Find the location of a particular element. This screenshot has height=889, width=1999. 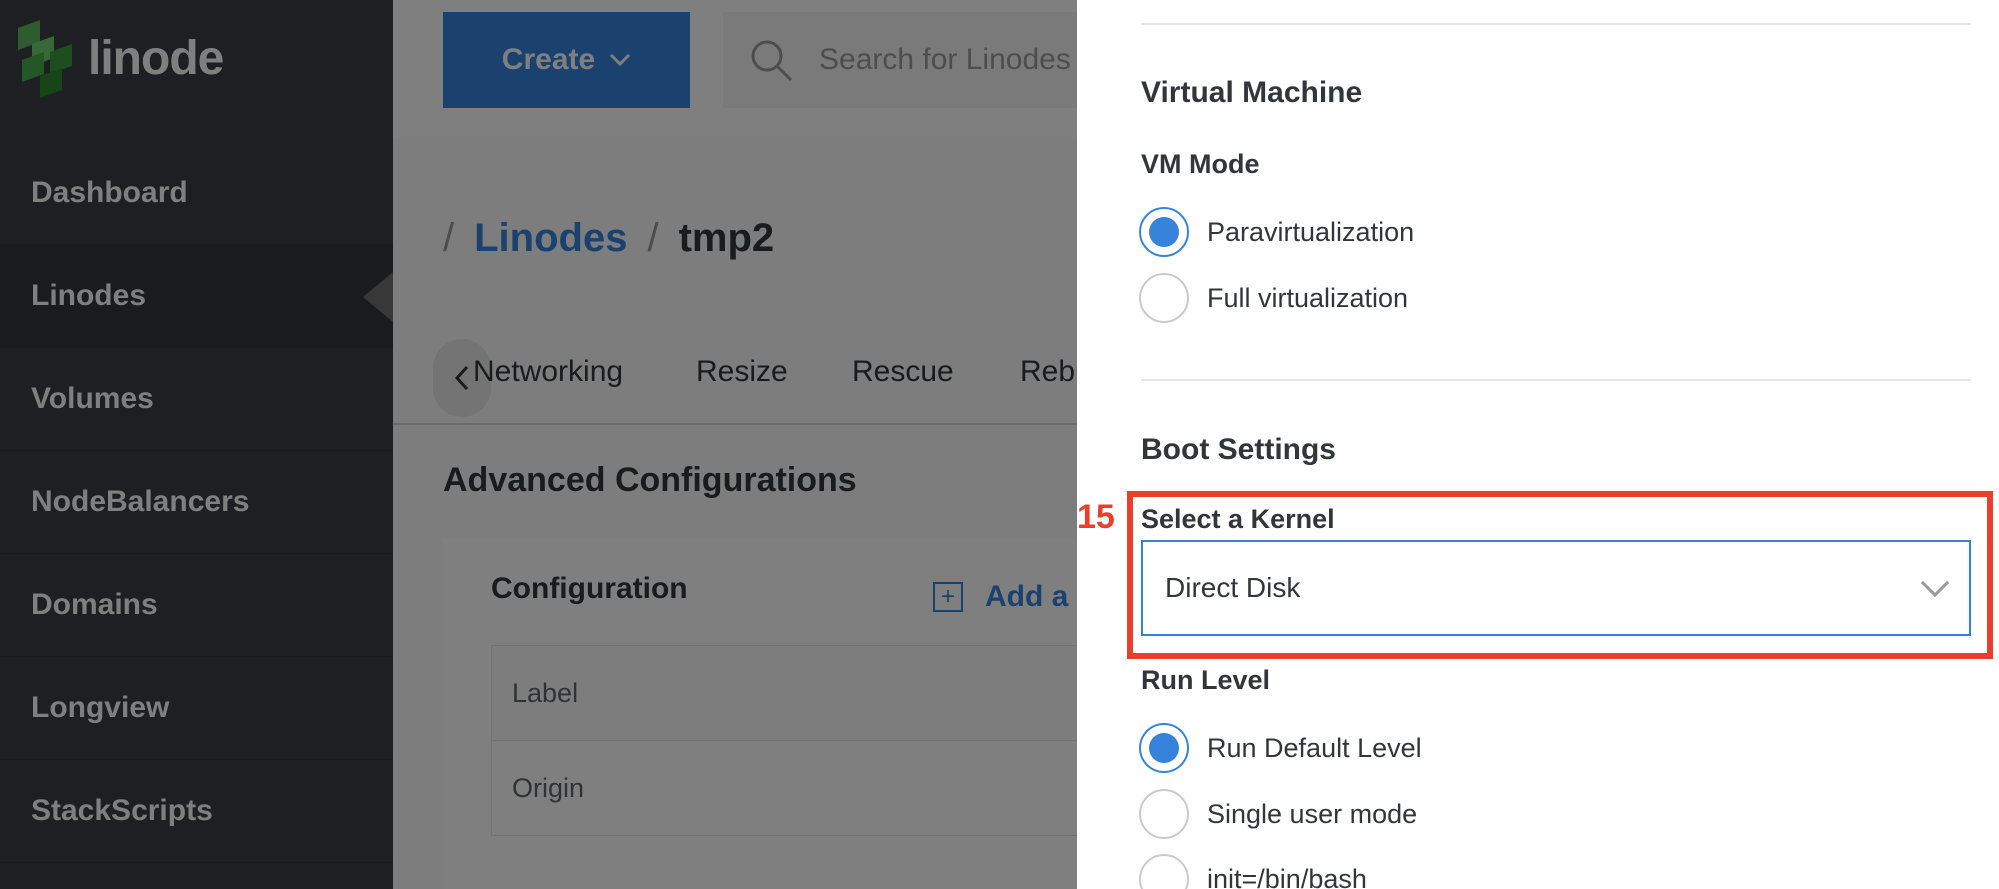

run-level-label: Run Level is located at coordinates (1206, 680).